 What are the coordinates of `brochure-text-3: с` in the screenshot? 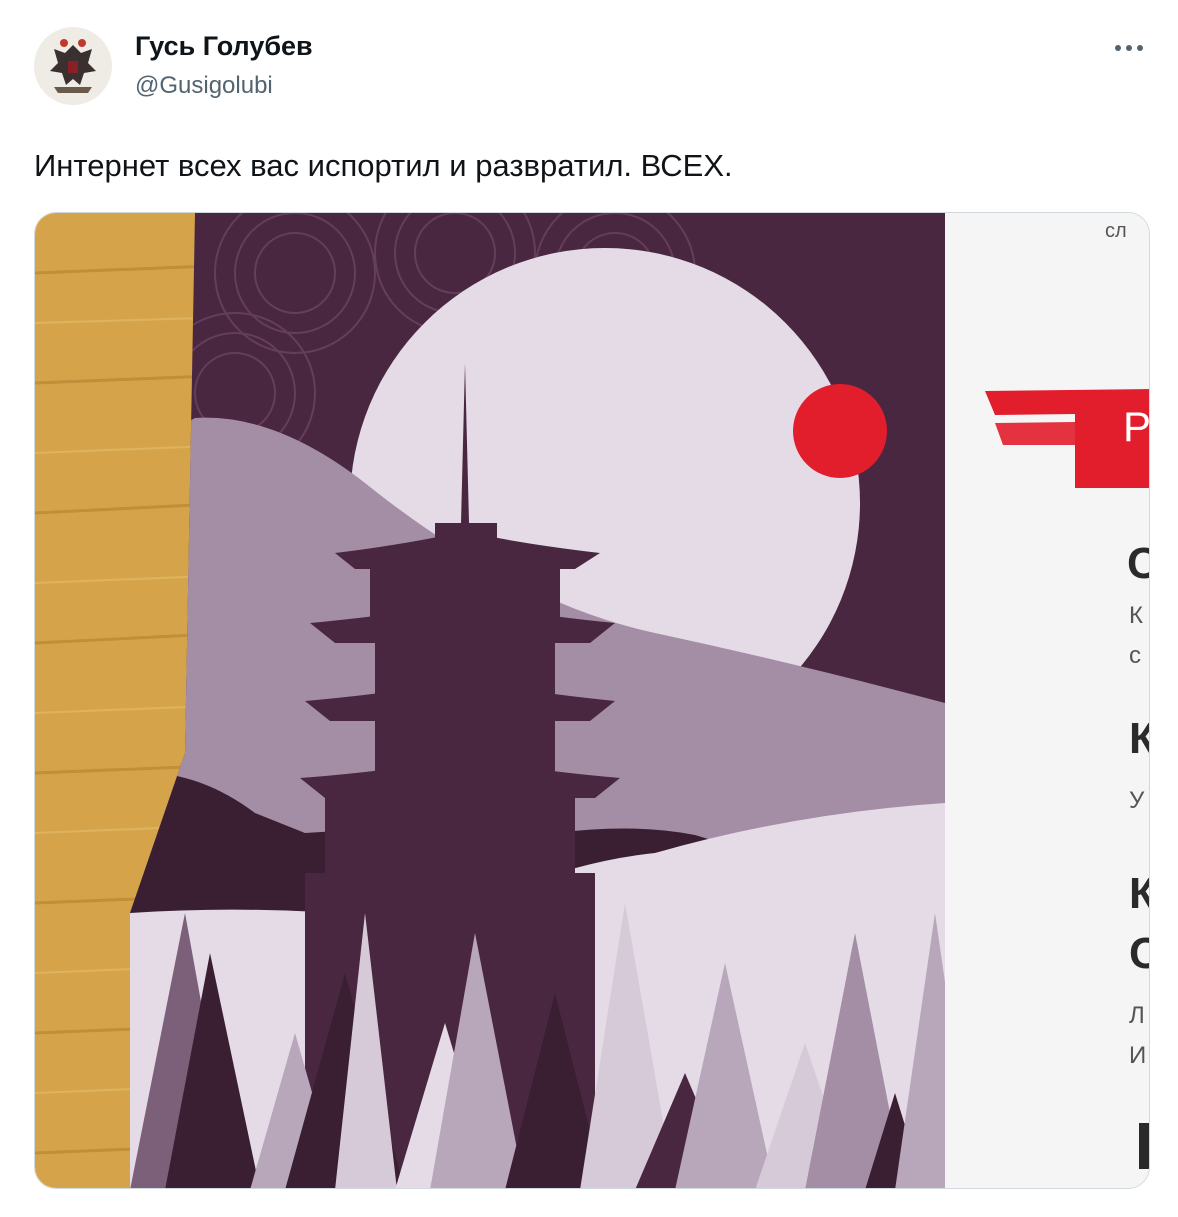 It's located at (1135, 655).